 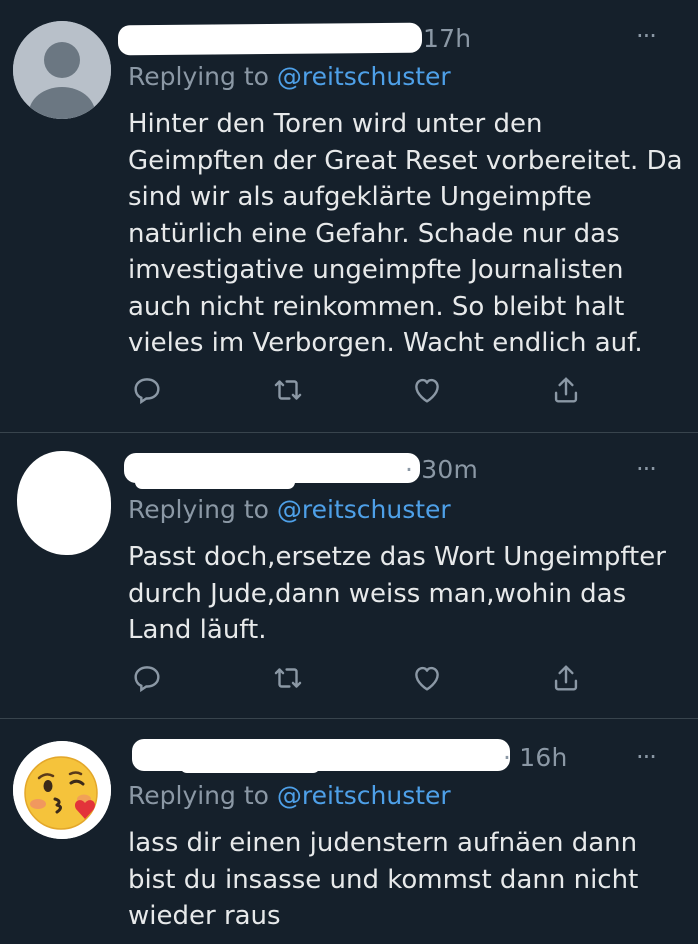 I want to click on default-profile-icon, so click(x=62, y=70).